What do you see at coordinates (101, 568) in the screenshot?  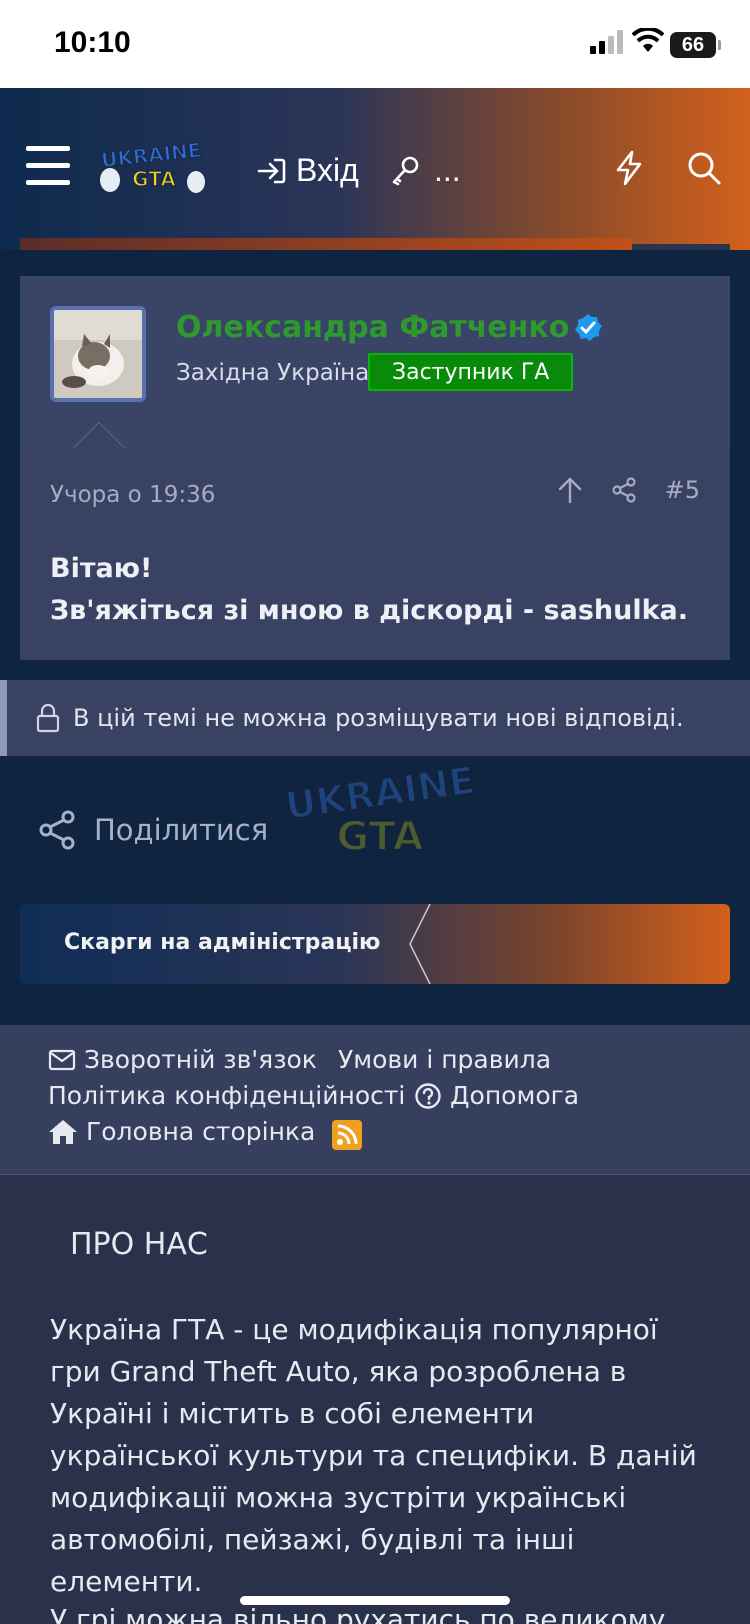 I see `post-text-line: Вітаю!` at bounding box center [101, 568].